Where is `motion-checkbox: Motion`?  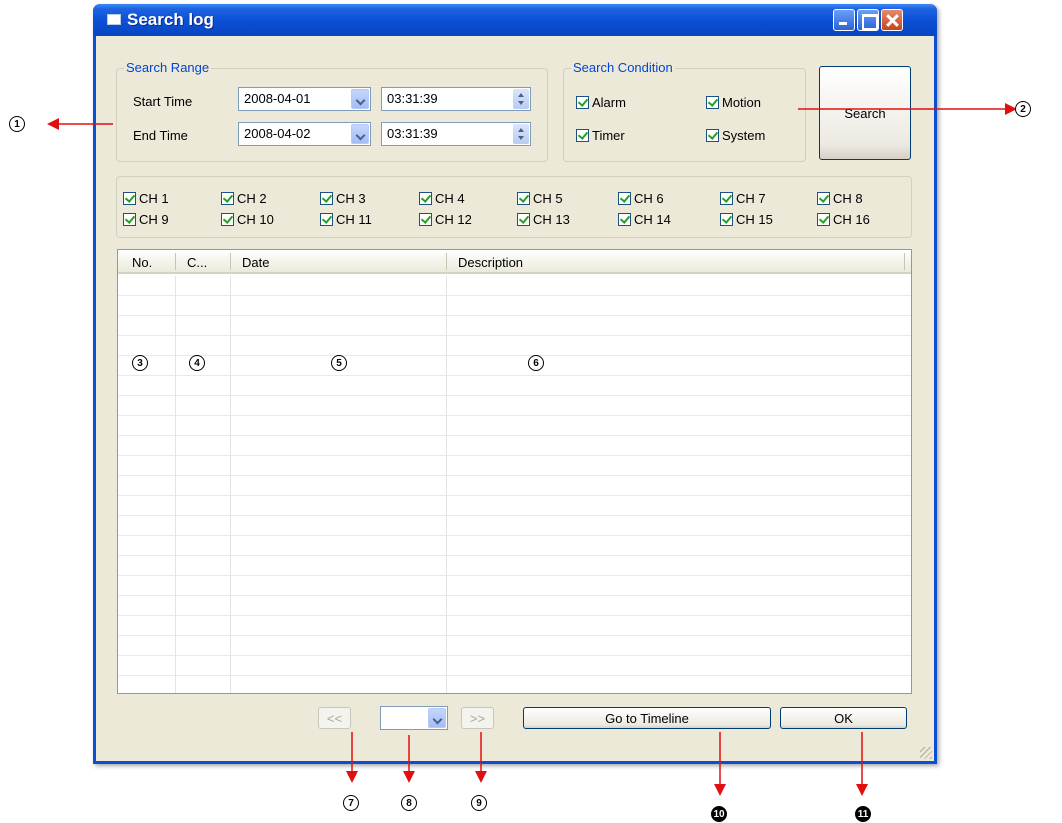 motion-checkbox: Motion is located at coordinates (733, 102).